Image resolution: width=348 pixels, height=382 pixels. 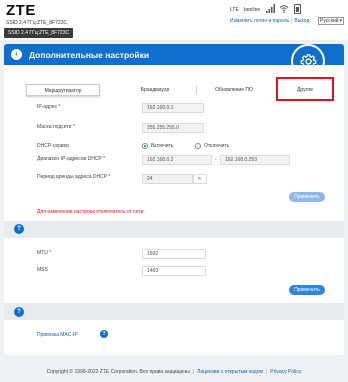 What do you see at coordinates (284, 9) in the screenshot?
I see `wifi-icon` at bounding box center [284, 9].